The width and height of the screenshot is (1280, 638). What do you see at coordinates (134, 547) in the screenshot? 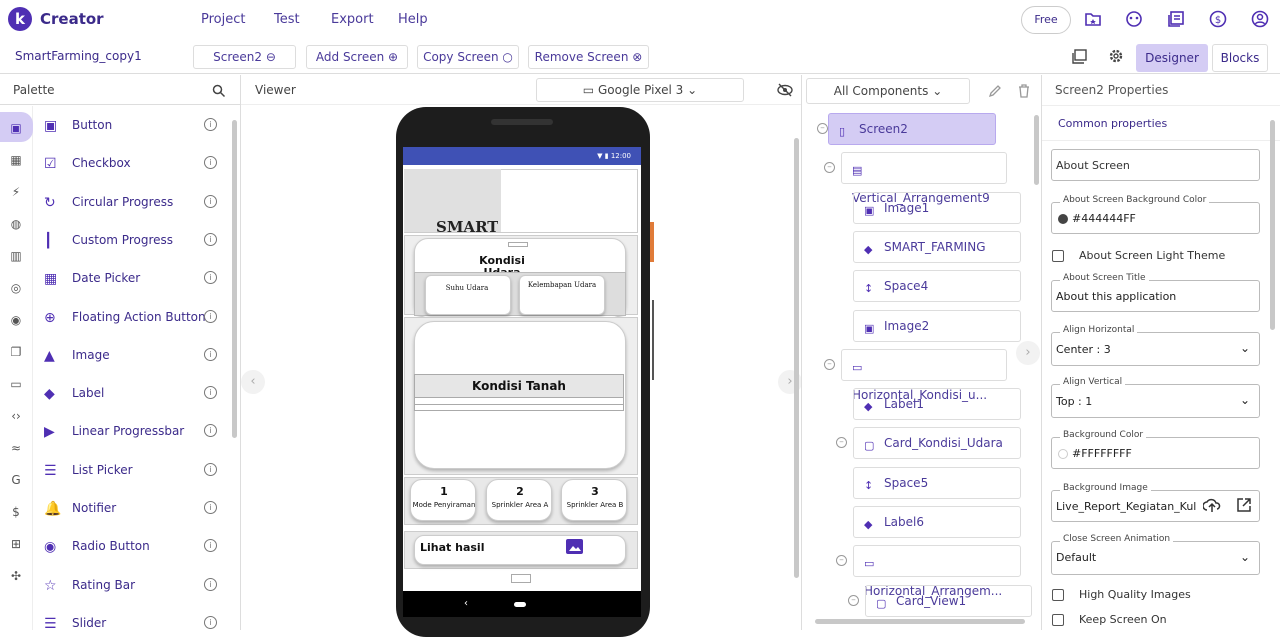
I see `palette-item-radio-button: ◉ Radio Button i` at bounding box center [134, 547].